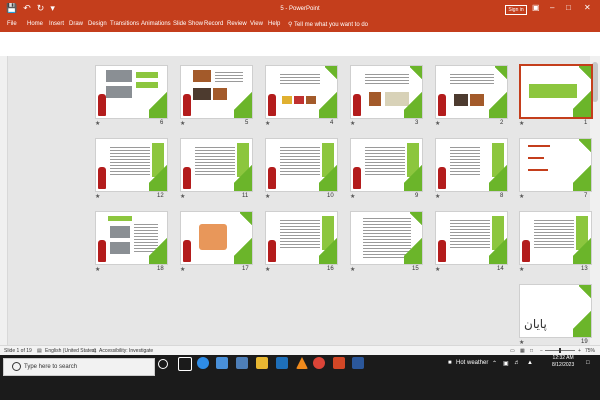  What do you see at coordinates (579, 351) in the screenshot?
I see `zoom-in-icon: +` at bounding box center [579, 351].